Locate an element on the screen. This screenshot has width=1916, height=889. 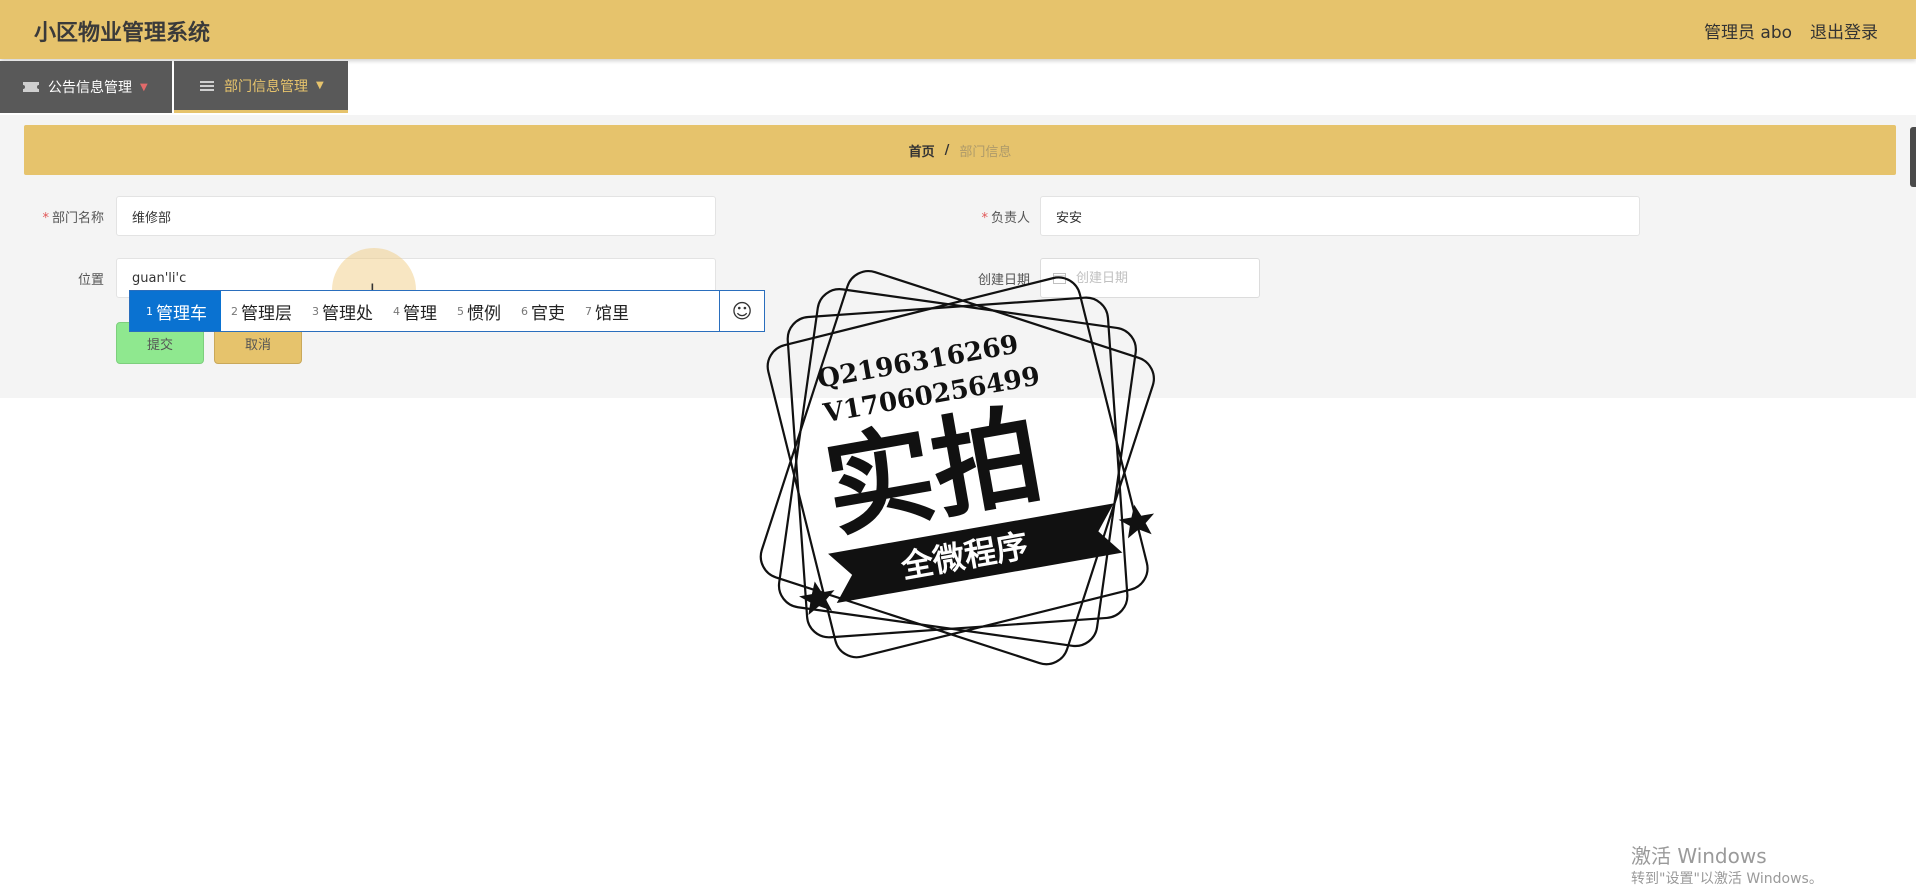
logout-link: 退出登录 is located at coordinates (1844, 30).